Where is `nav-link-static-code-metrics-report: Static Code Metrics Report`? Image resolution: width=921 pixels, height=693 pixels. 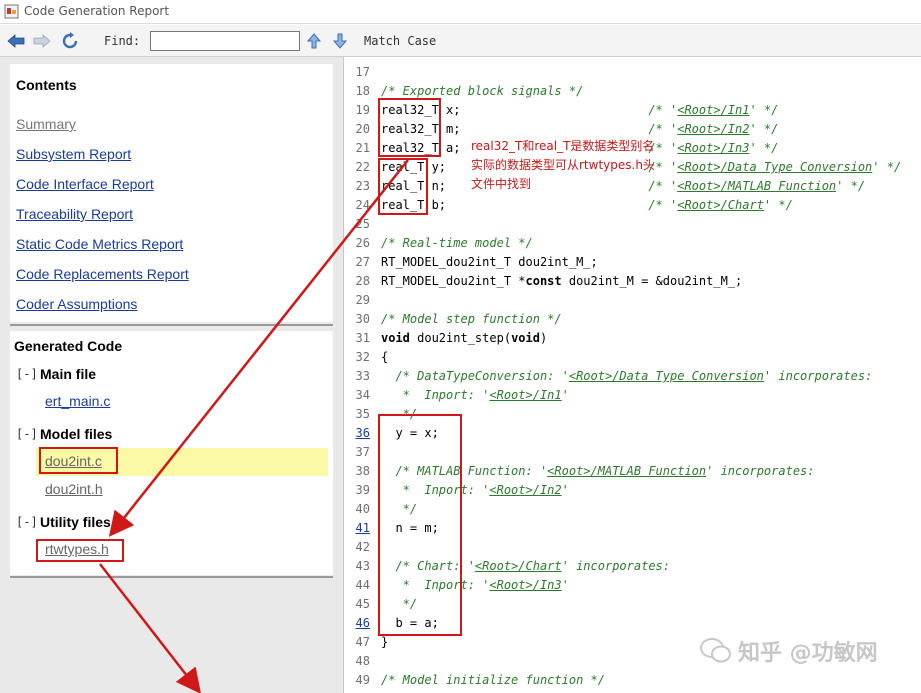 nav-link-static-code-metrics-report: Static Code Metrics Report is located at coordinates (99, 244).